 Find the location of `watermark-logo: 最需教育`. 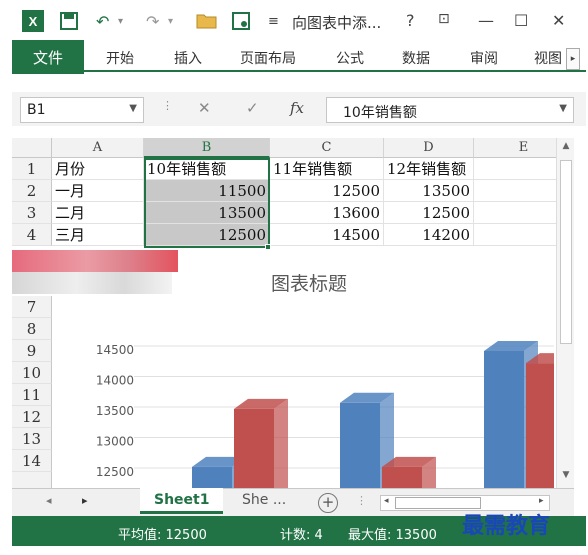

watermark-logo: 最需教育 is located at coordinates (506, 526).